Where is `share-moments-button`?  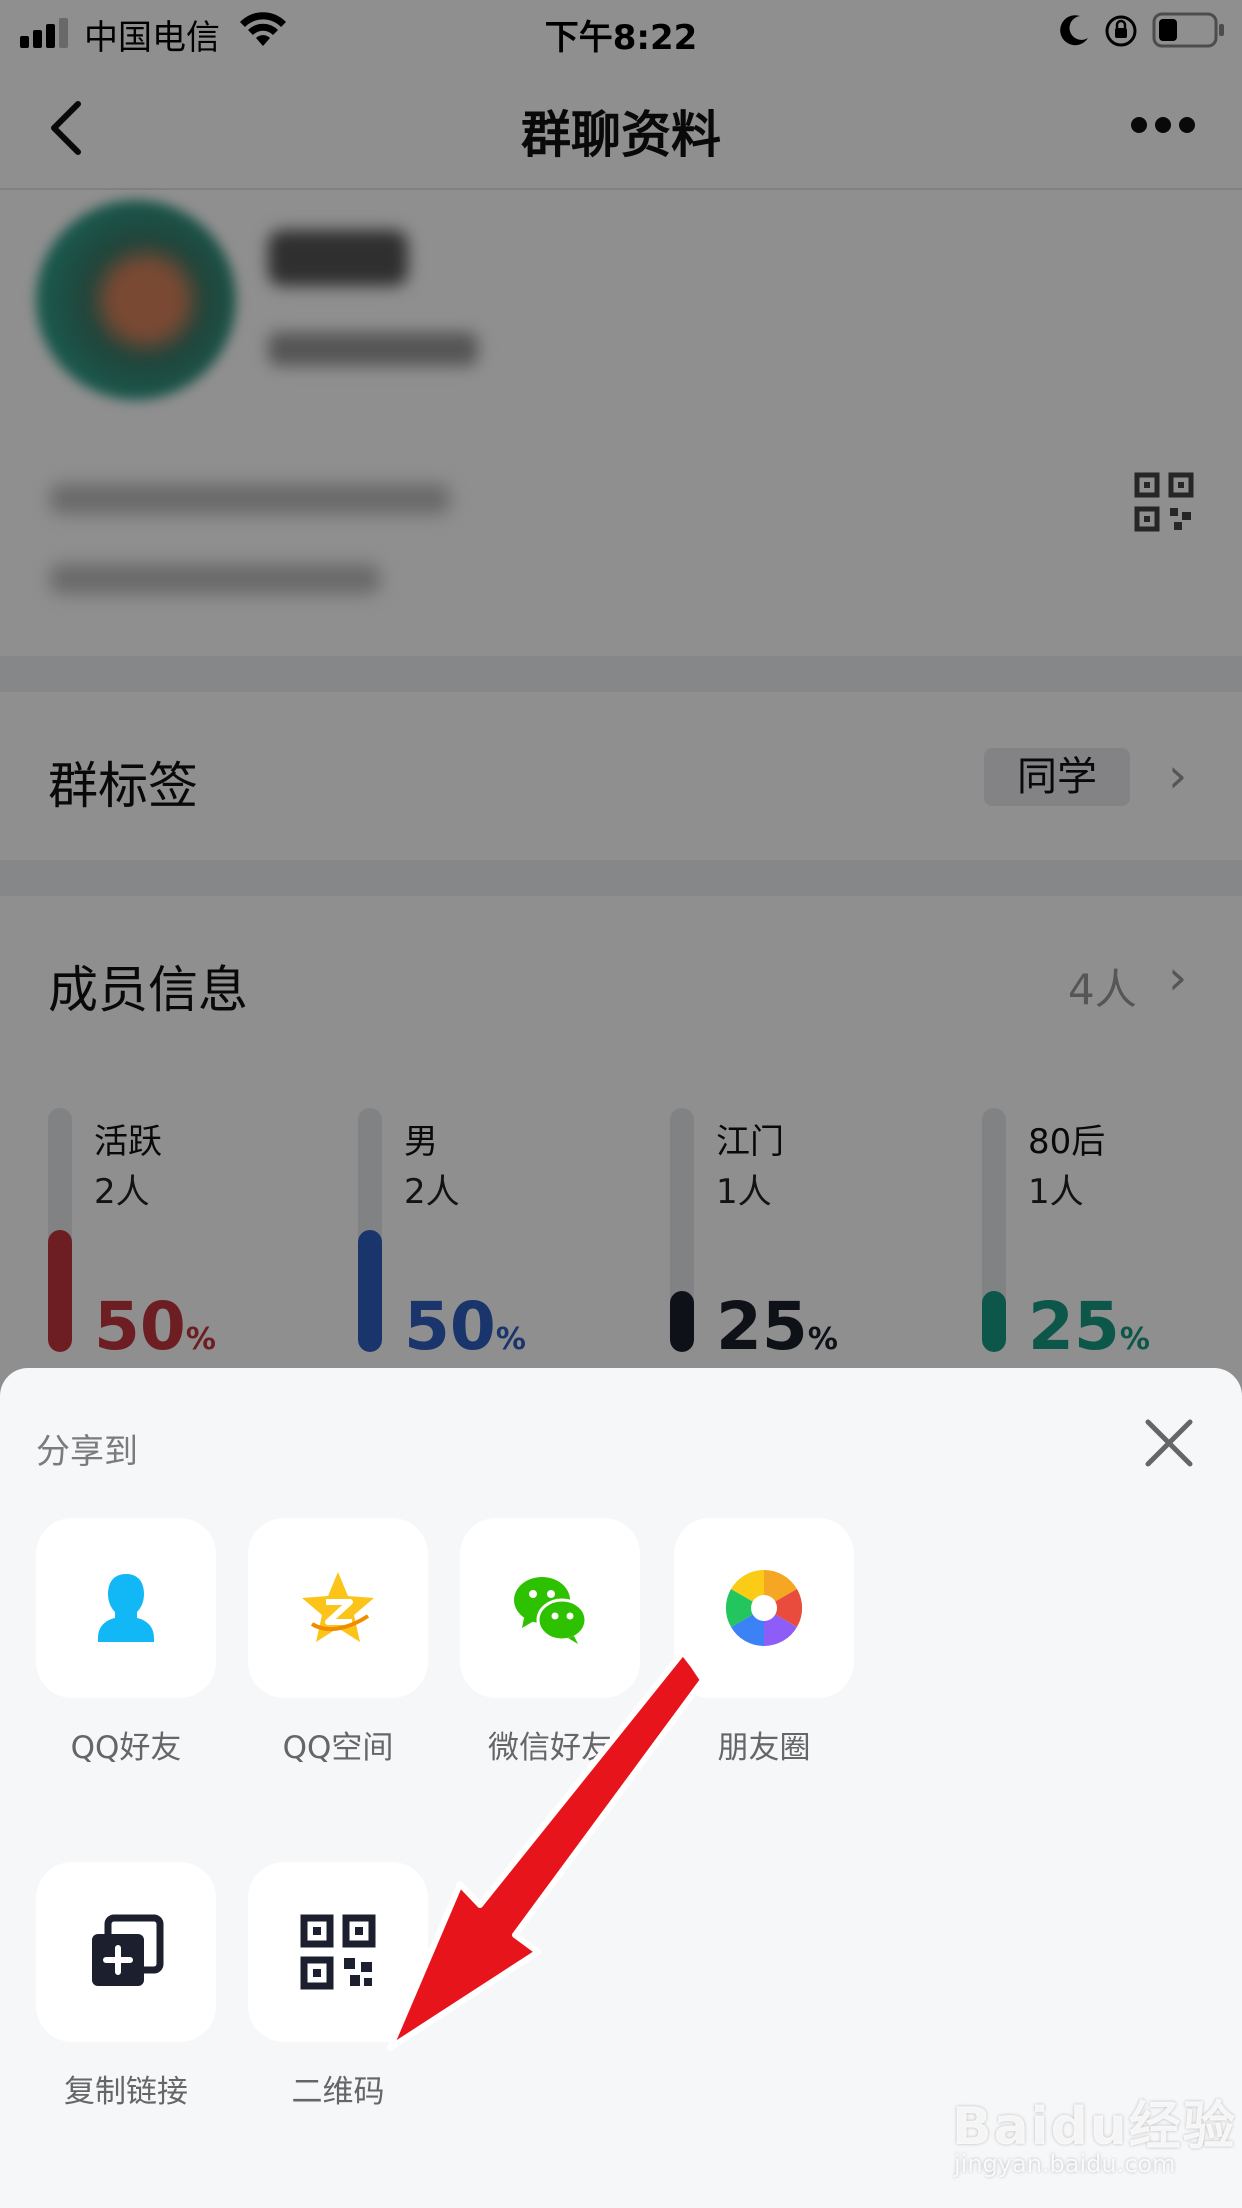
share-moments-button is located at coordinates (764, 1608).